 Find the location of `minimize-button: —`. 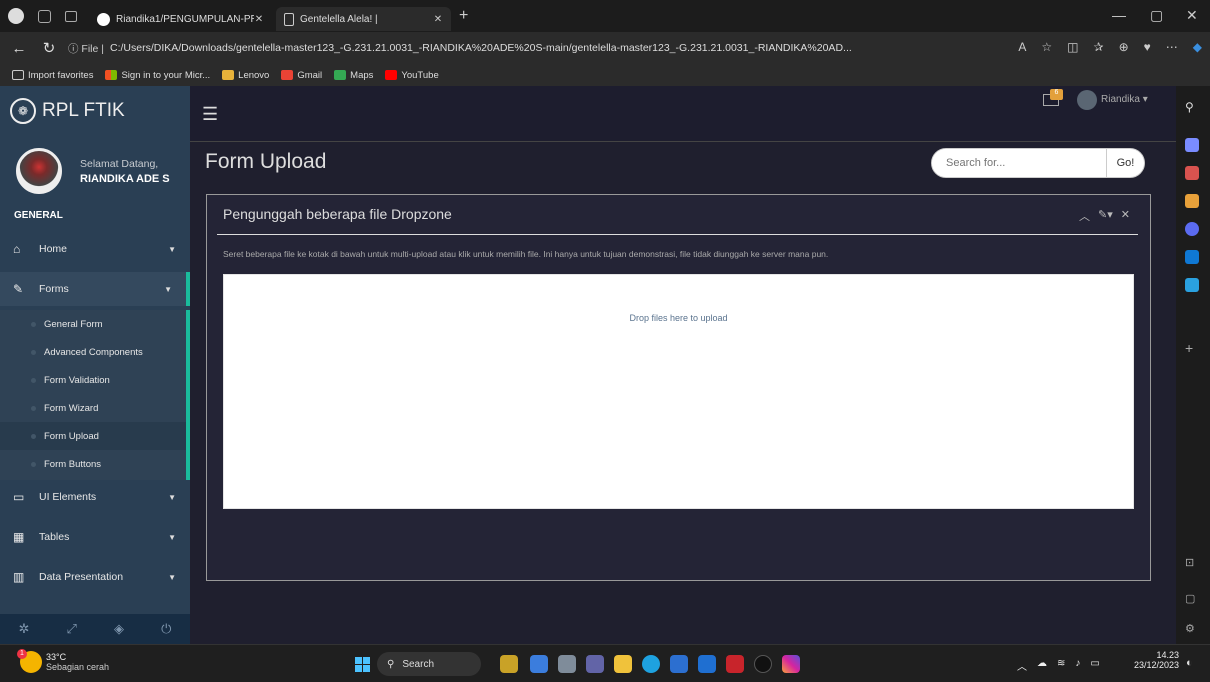

minimize-button: — is located at coordinates (1119, 15).